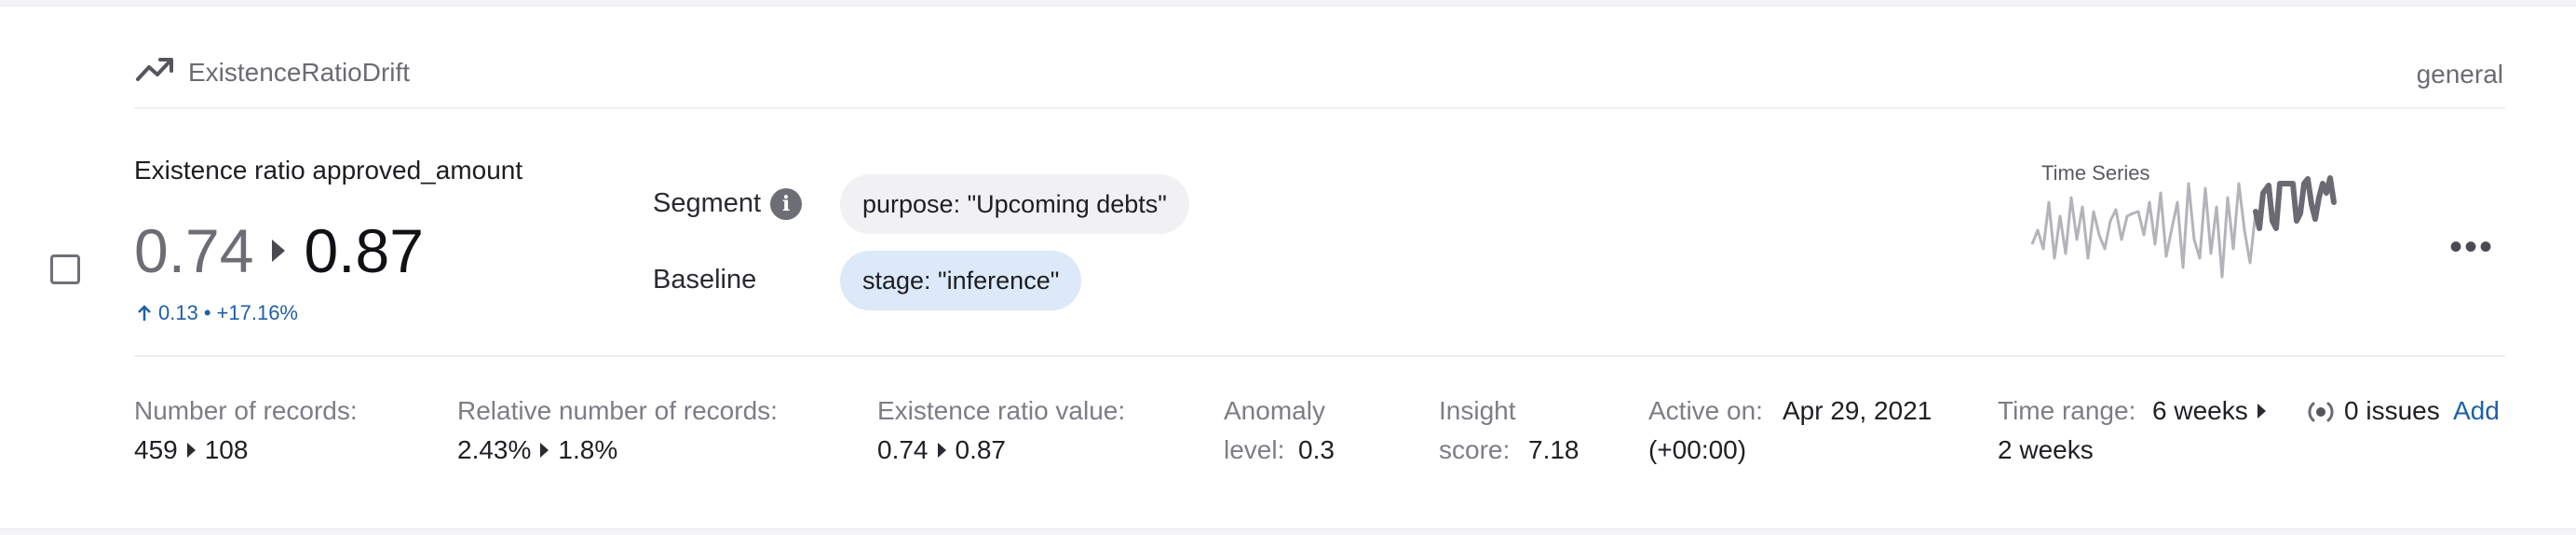 Image resolution: width=2576 pixels, height=535 pixels. Describe the element at coordinates (1857, 410) in the screenshot. I see `active-on-date: Apr 29, 2021` at that location.